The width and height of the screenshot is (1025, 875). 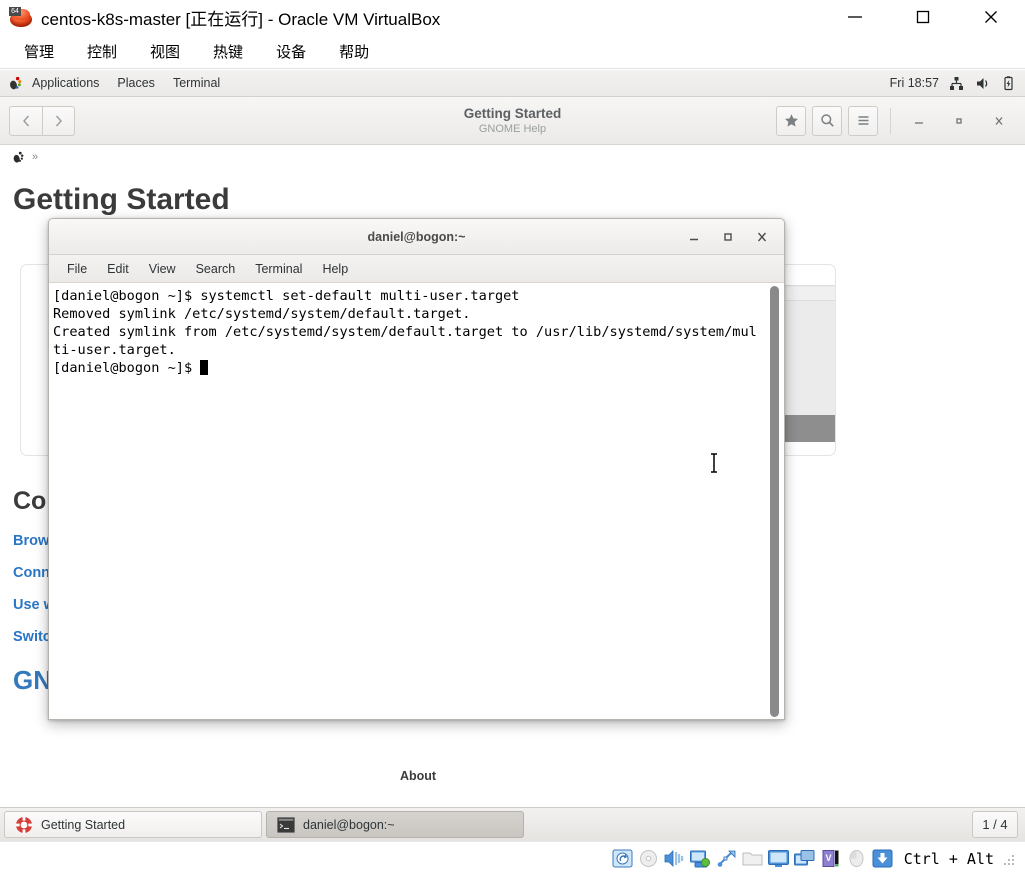 I want to click on i-beam-cursor, so click(x=713, y=463).